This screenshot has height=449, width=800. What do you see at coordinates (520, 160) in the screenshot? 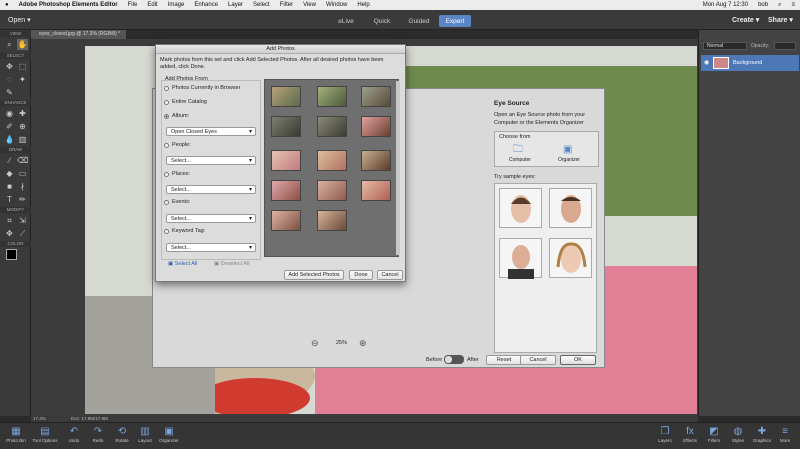
I see `computer-button: Computer` at bounding box center [520, 160].